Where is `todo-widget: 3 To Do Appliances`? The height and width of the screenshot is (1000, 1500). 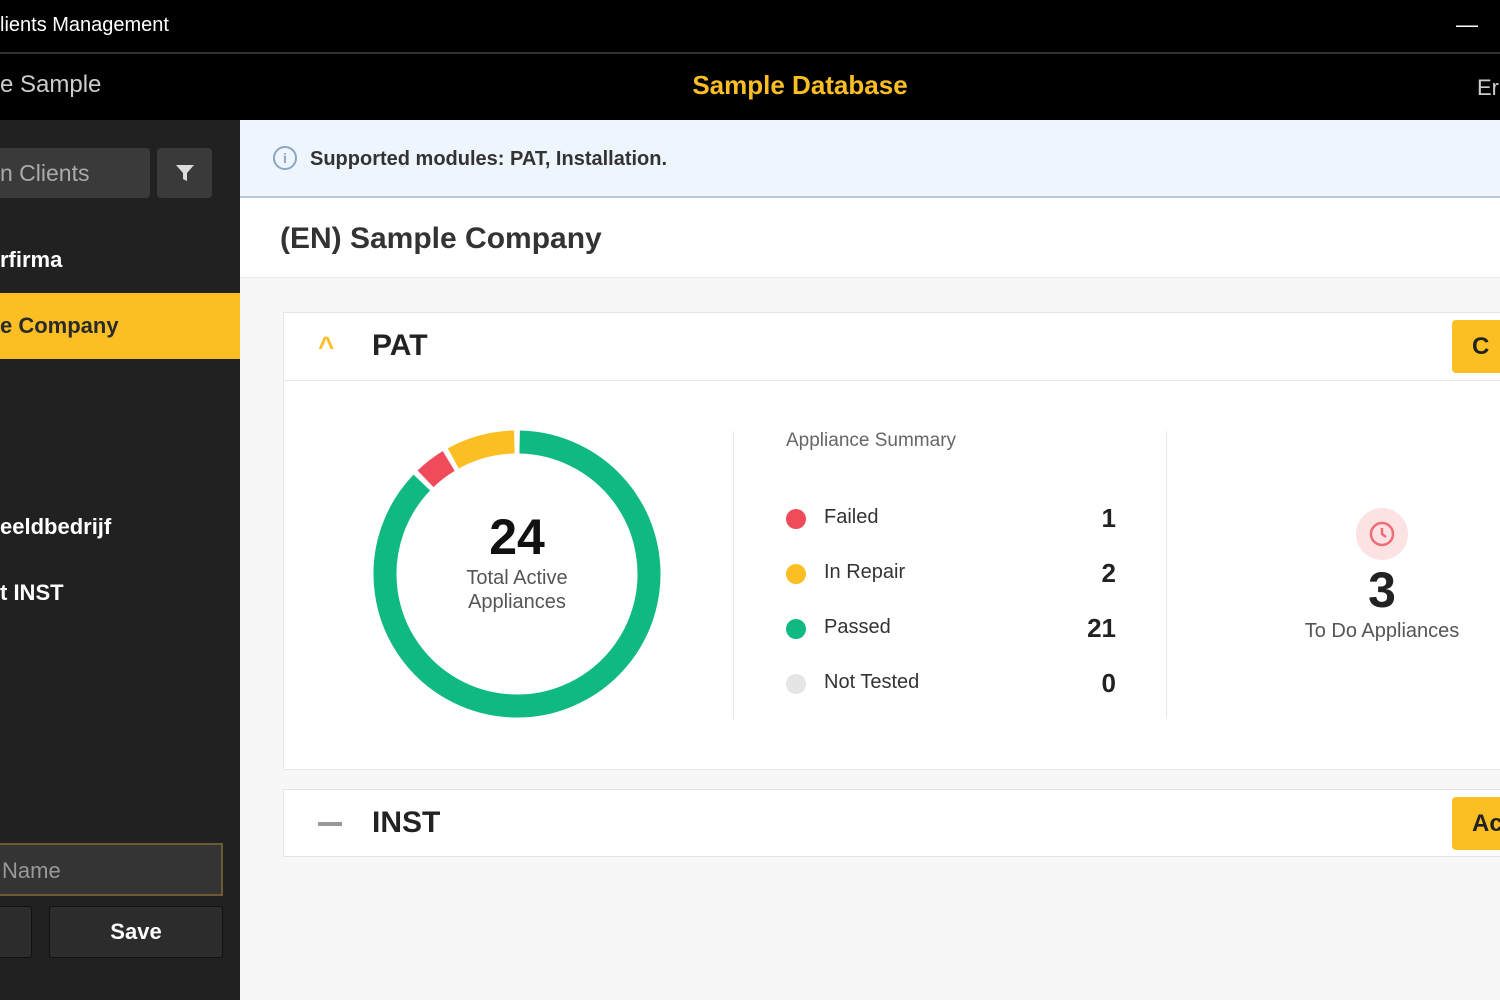
todo-widget: 3 To Do Appliances is located at coordinates (1382, 575).